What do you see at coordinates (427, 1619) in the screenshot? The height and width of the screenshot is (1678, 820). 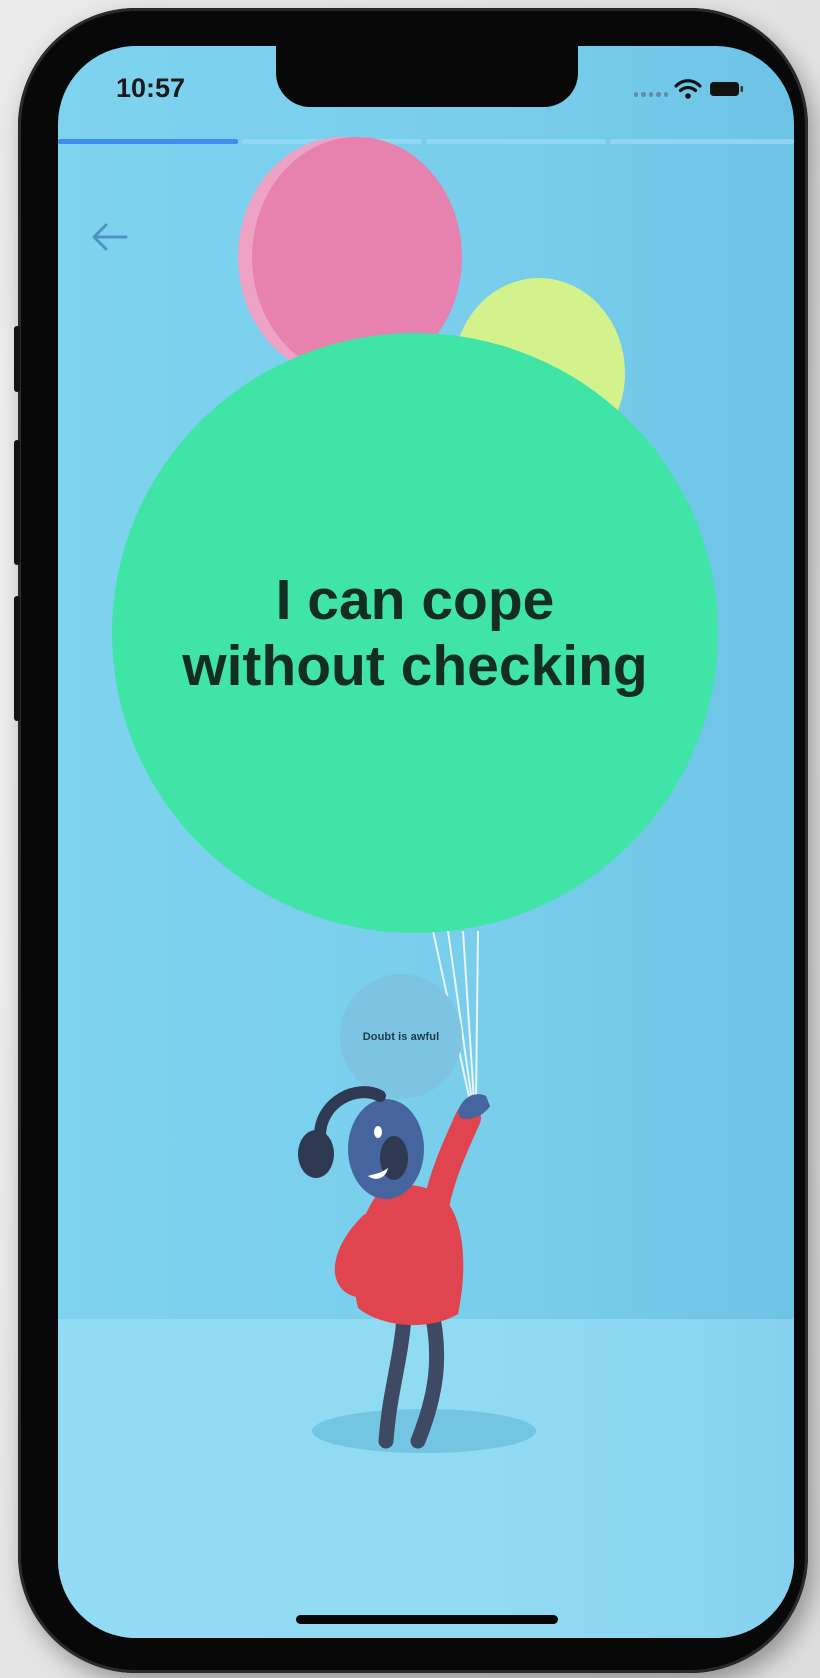 I see `home-indicator` at bounding box center [427, 1619].